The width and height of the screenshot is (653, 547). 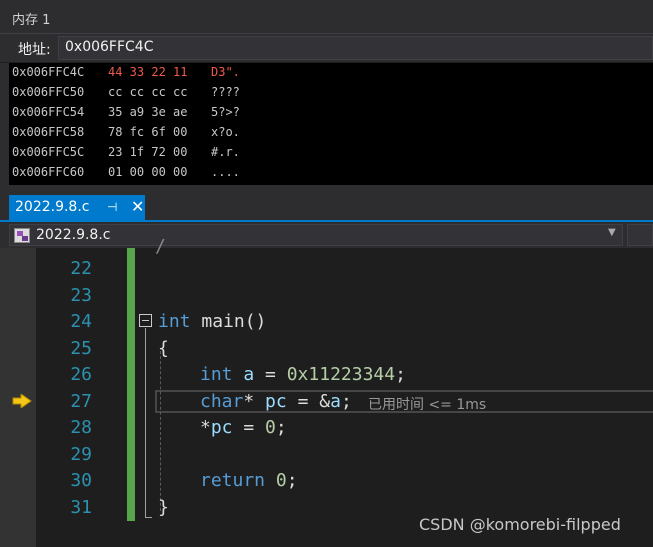 What do you see at coordinates (228, 321) in the screenshot?
I see `code-text: main()` at bounding box center [228, 321].